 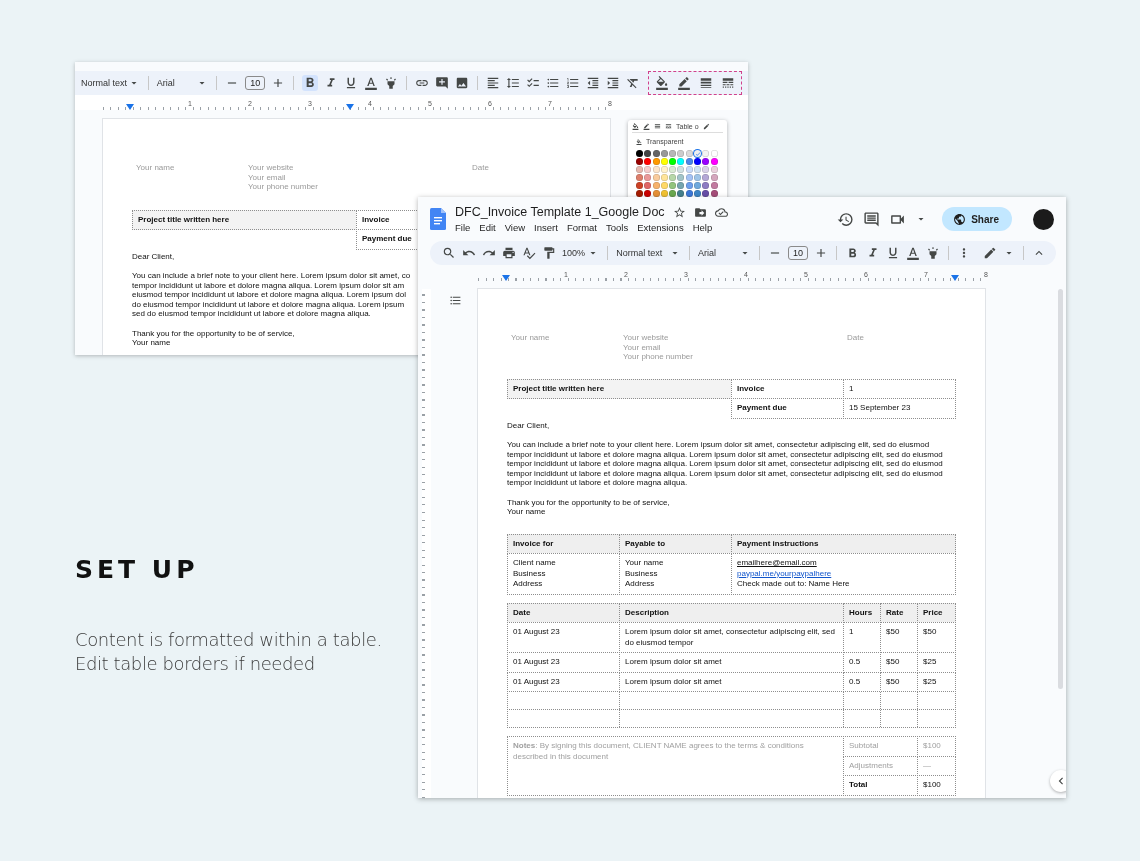 I want to click on menu-item: Insert, so click(x=546, y=227).